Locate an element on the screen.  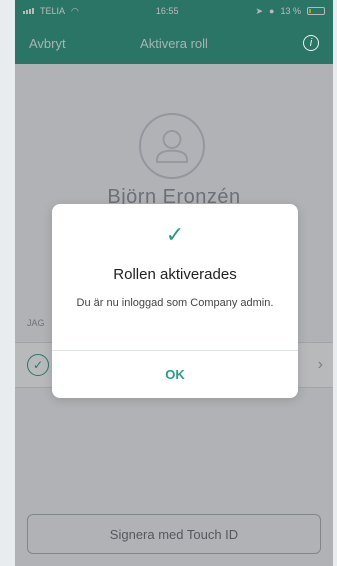
info-icon: i is located at coordinates (311, 43).